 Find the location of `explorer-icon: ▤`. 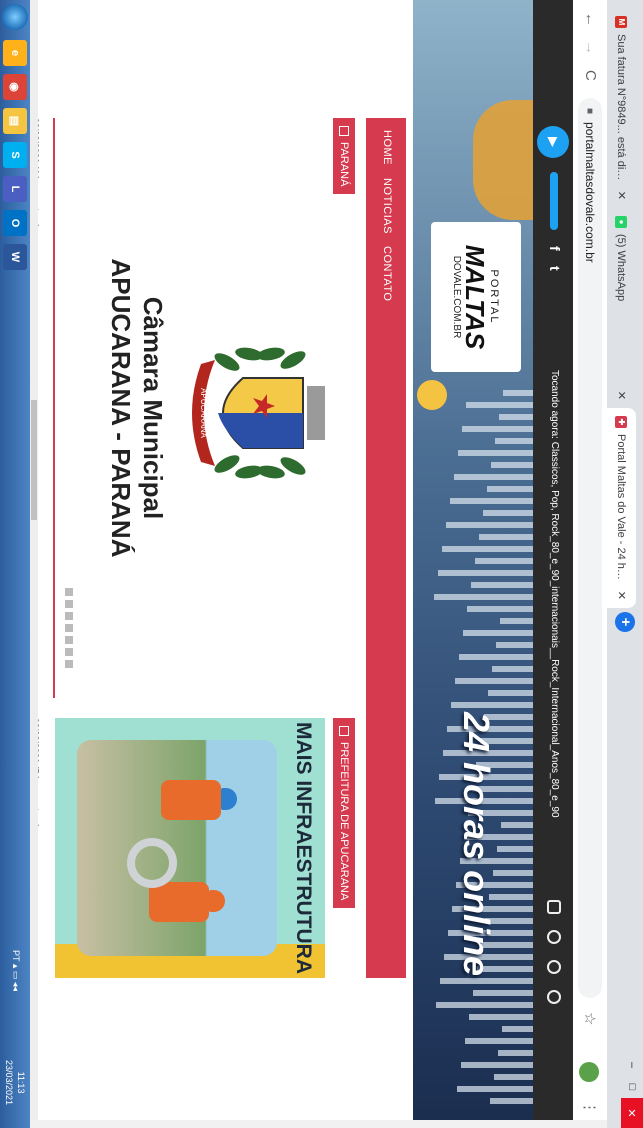

explorer-icon: ▤ is located at coordinates (15, 121).